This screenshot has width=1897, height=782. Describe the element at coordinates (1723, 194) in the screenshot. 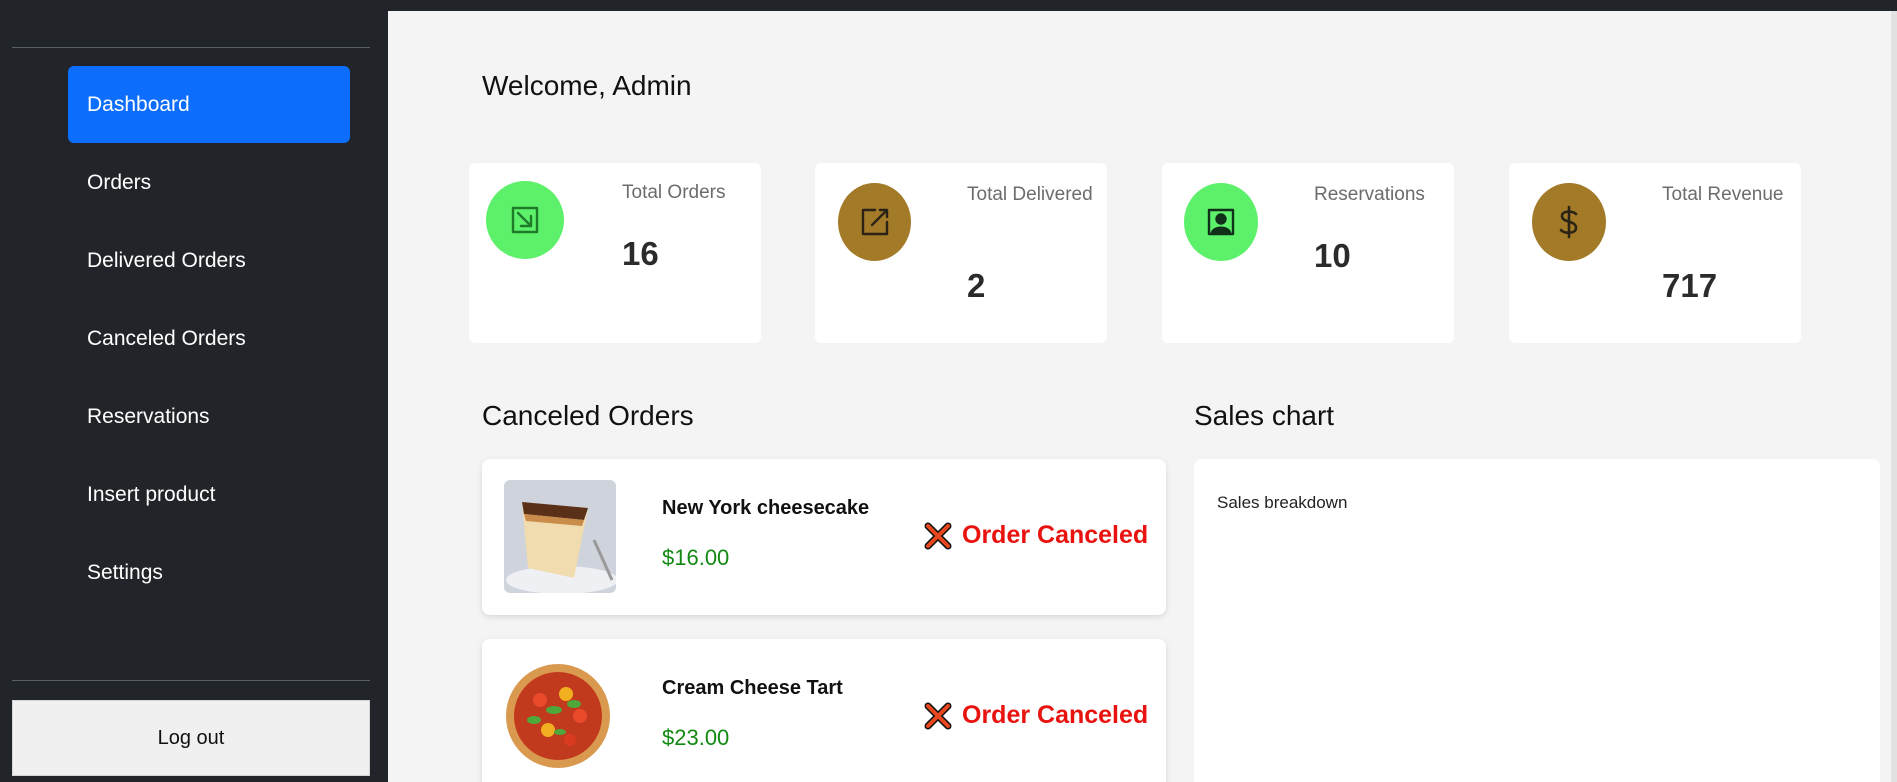

I see `stat-label: Total Revenue` at that location.